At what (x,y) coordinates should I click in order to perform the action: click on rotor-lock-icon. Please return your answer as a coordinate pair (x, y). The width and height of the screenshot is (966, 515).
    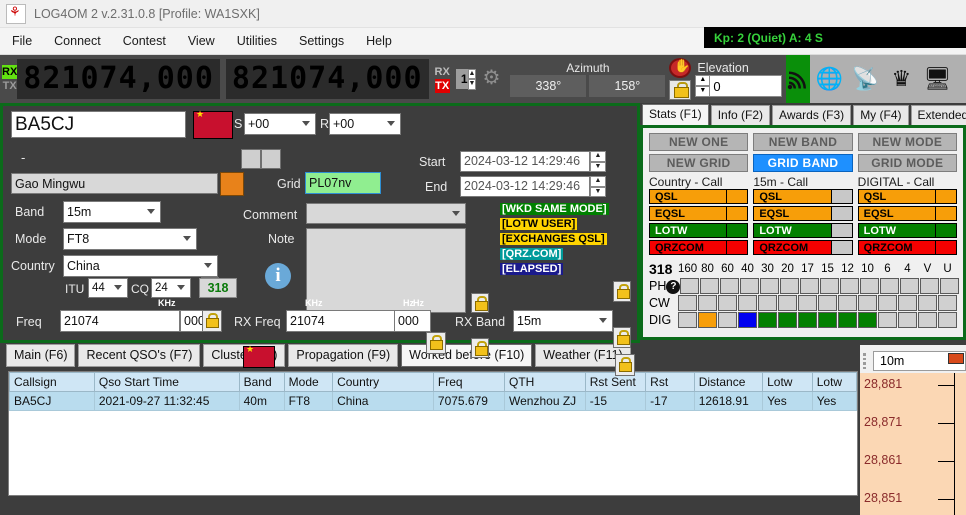
    Looking at the image, I should click on (680, 90).